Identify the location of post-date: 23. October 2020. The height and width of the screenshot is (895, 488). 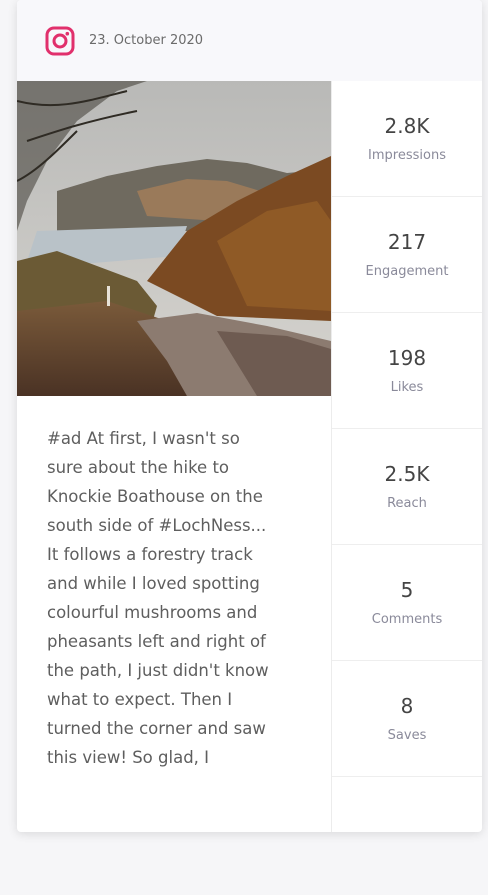
(146, 40).